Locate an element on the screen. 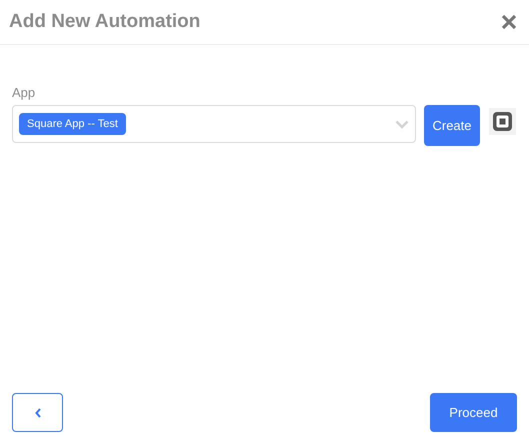 This screenshot has width=529, height=437. square-logo-icon is located at coordinates (502, 121).